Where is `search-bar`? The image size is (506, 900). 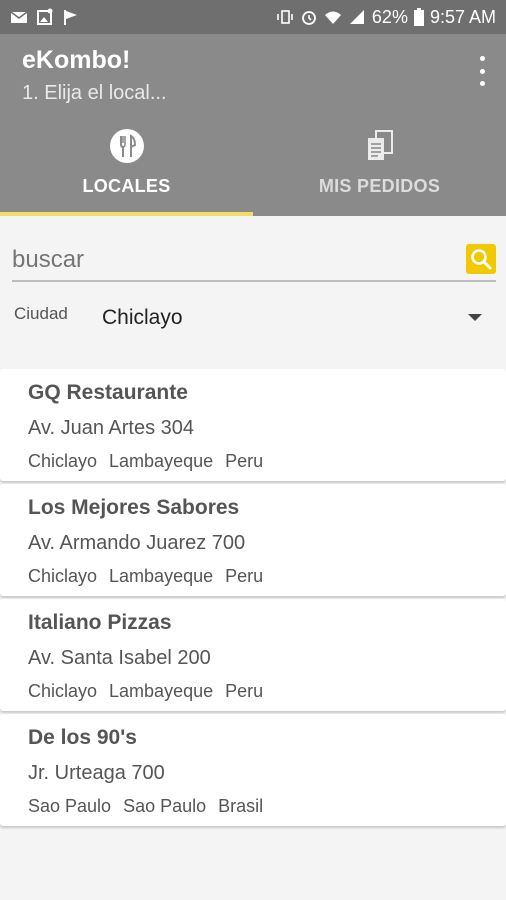
search-bar is located at coordinates (254, 261).